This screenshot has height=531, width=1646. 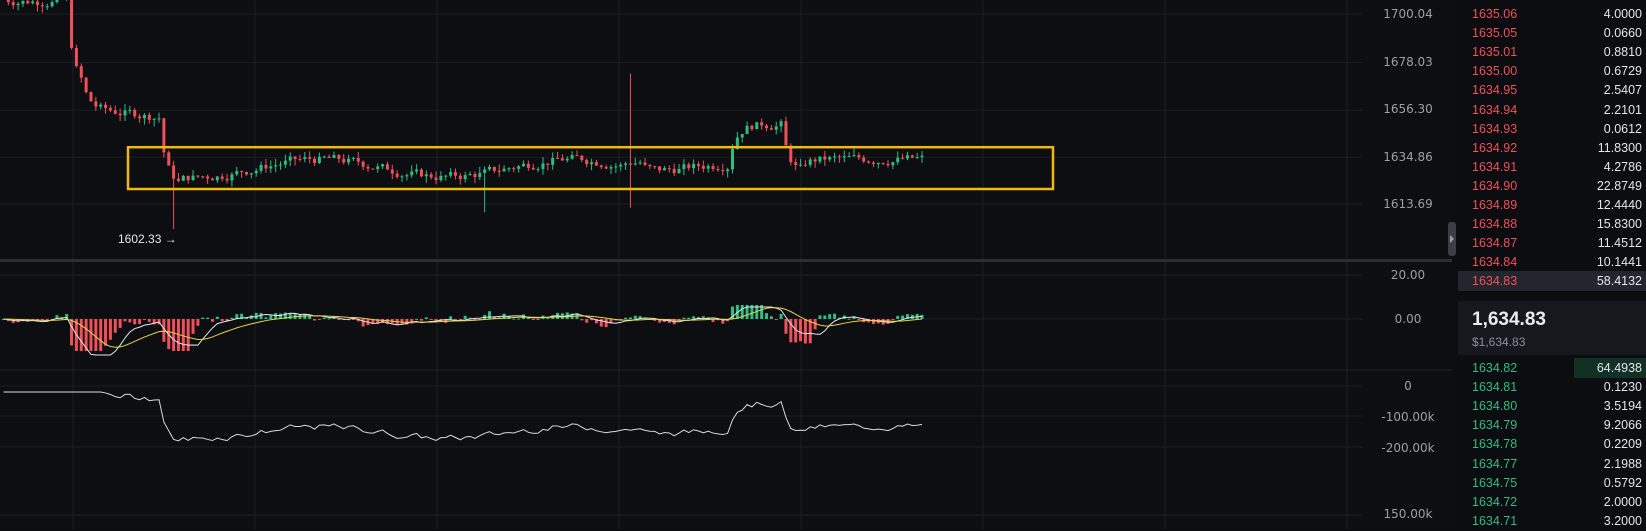 I want to click on ask-row: 1634.88 15.8300, so click(x=1552, y=224).